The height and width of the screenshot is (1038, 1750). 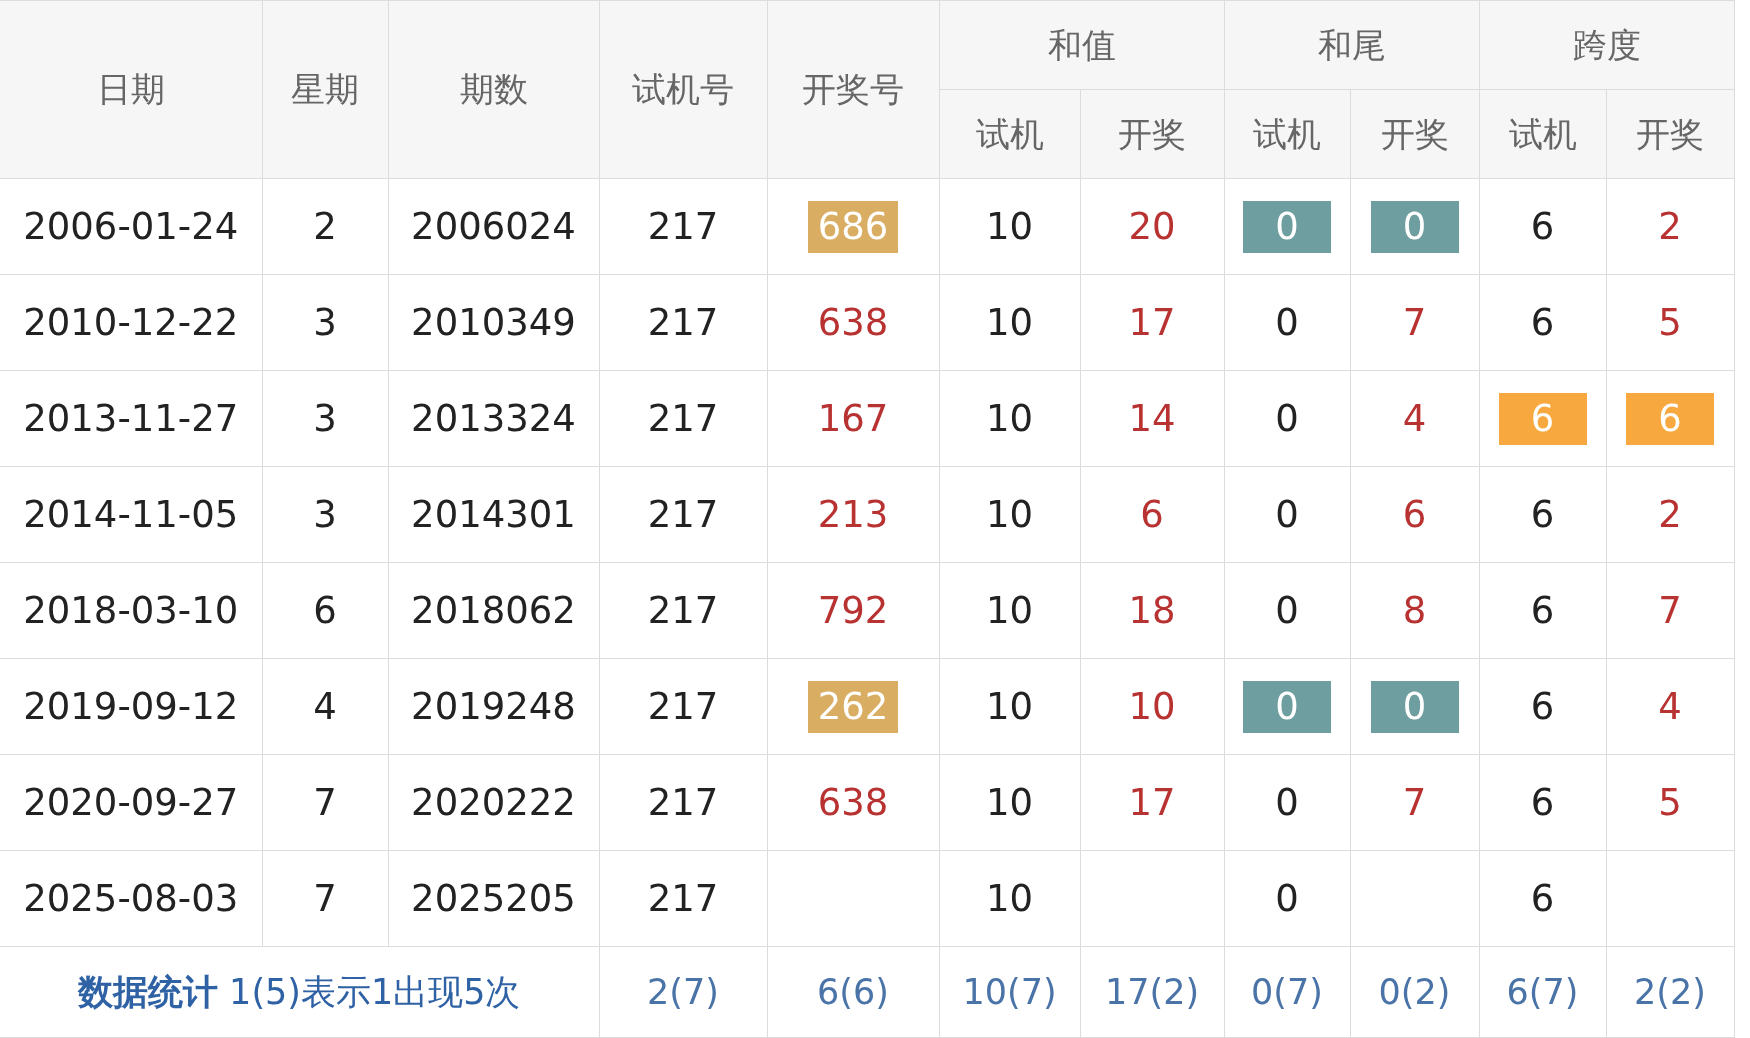 What do you see at coordinates (1152, 418) in the screenshot?
I see `table-cell-text: 14` at bounding box center [1152, 418].